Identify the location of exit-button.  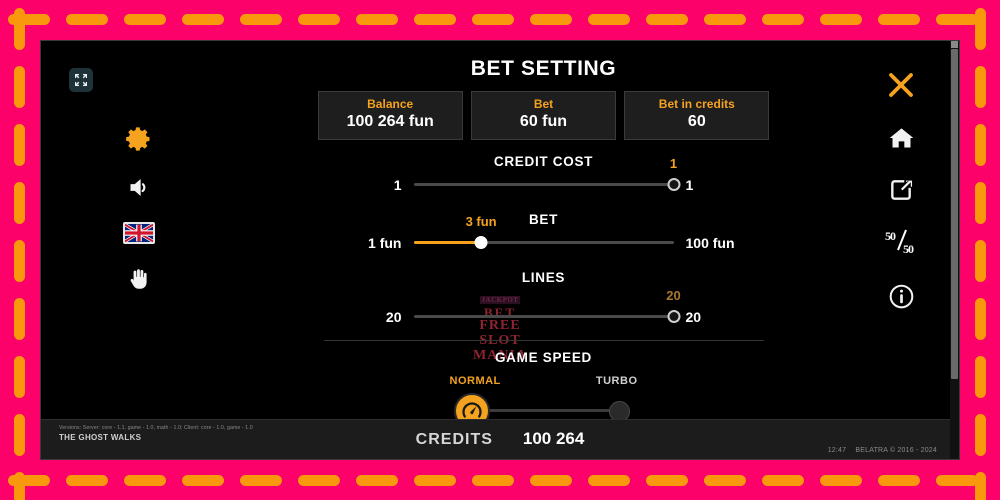
(901, 190).